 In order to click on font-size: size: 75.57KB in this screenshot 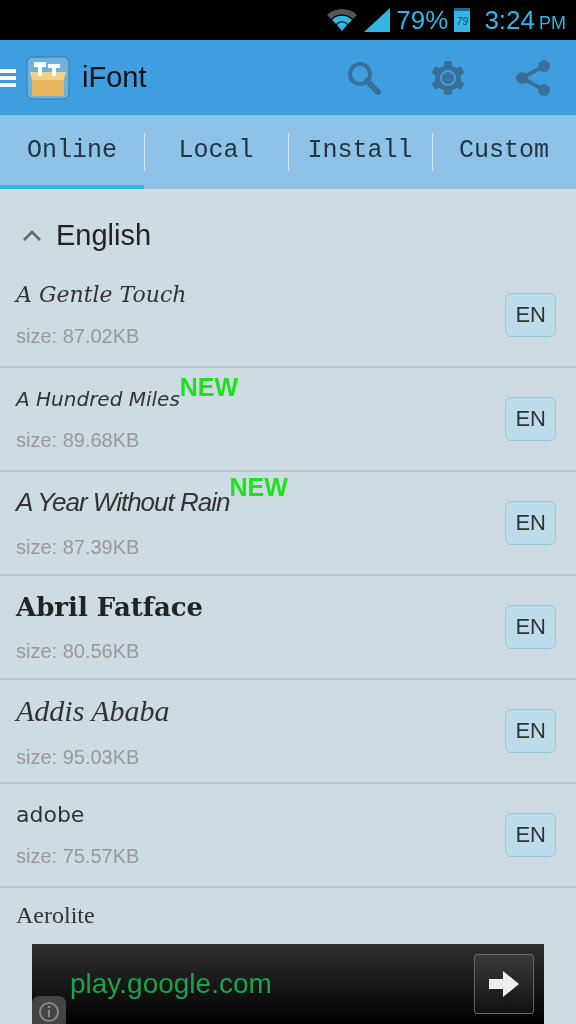, I will do `click(78, 856)`.